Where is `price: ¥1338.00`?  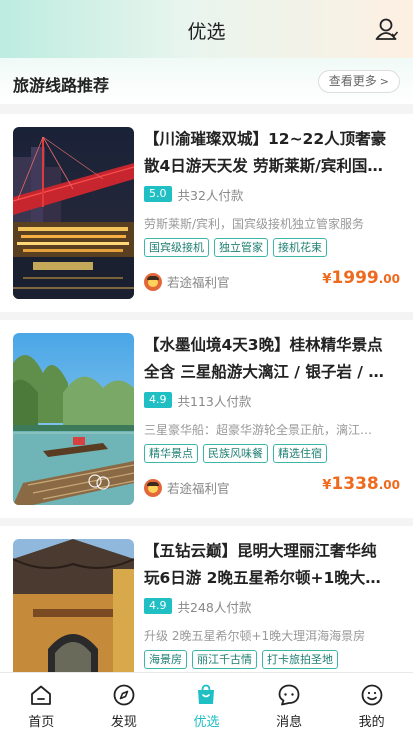 price: ¥1338.00 is located at coordinates (361, 484).